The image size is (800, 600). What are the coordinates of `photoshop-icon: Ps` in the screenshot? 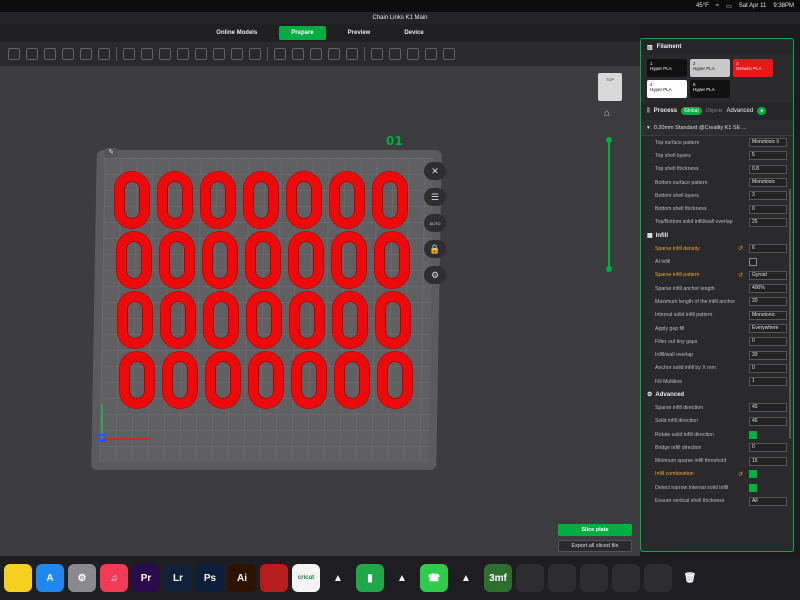 It's located at (210, 578).